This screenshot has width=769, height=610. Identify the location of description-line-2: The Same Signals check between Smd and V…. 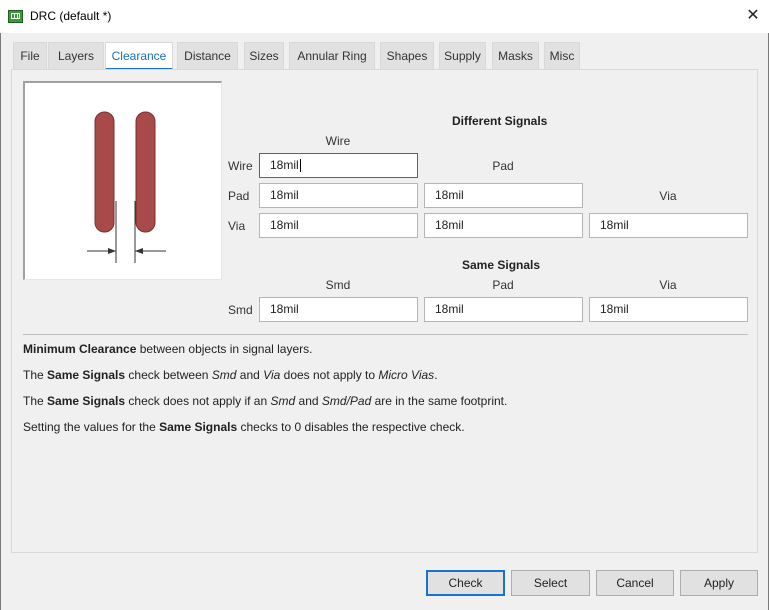
(230, 375).